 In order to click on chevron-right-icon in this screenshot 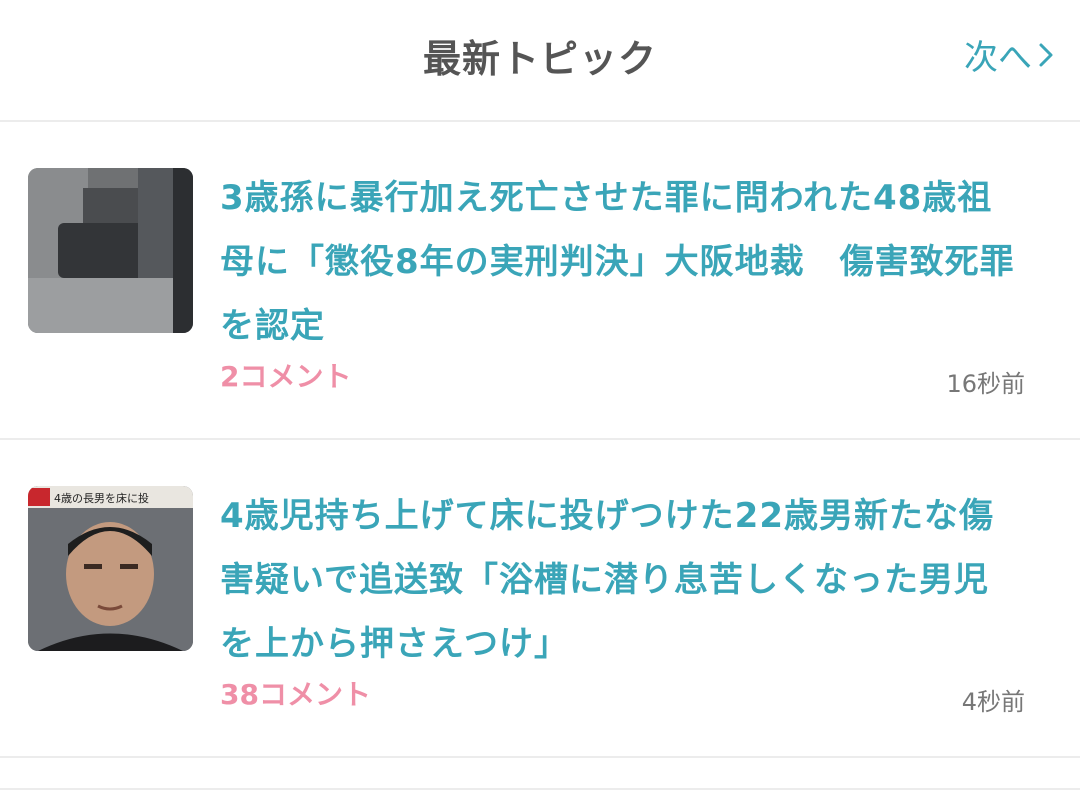, I will do `click(1046, 54)`.